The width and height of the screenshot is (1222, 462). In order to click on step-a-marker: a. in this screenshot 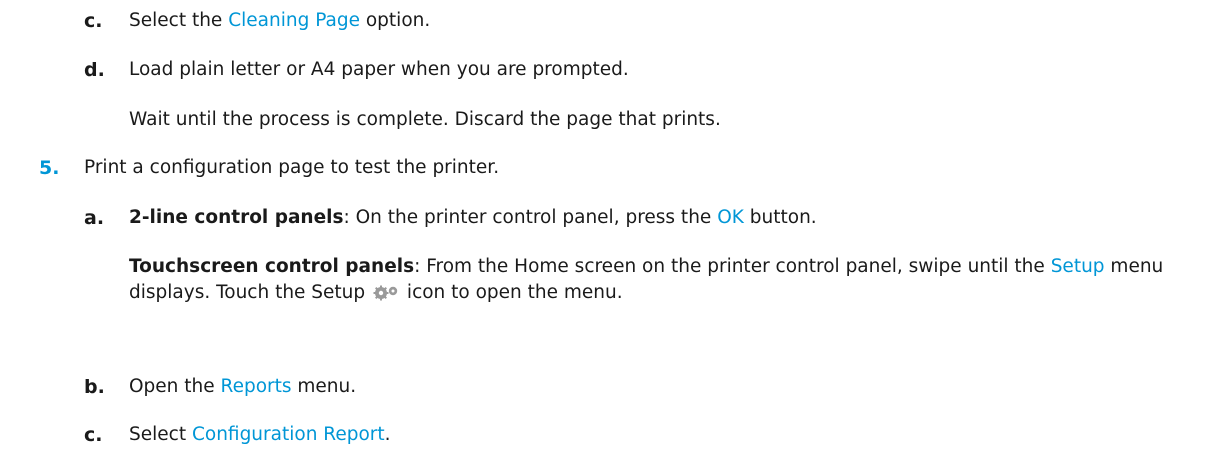, I will do `click(94, 218)`.